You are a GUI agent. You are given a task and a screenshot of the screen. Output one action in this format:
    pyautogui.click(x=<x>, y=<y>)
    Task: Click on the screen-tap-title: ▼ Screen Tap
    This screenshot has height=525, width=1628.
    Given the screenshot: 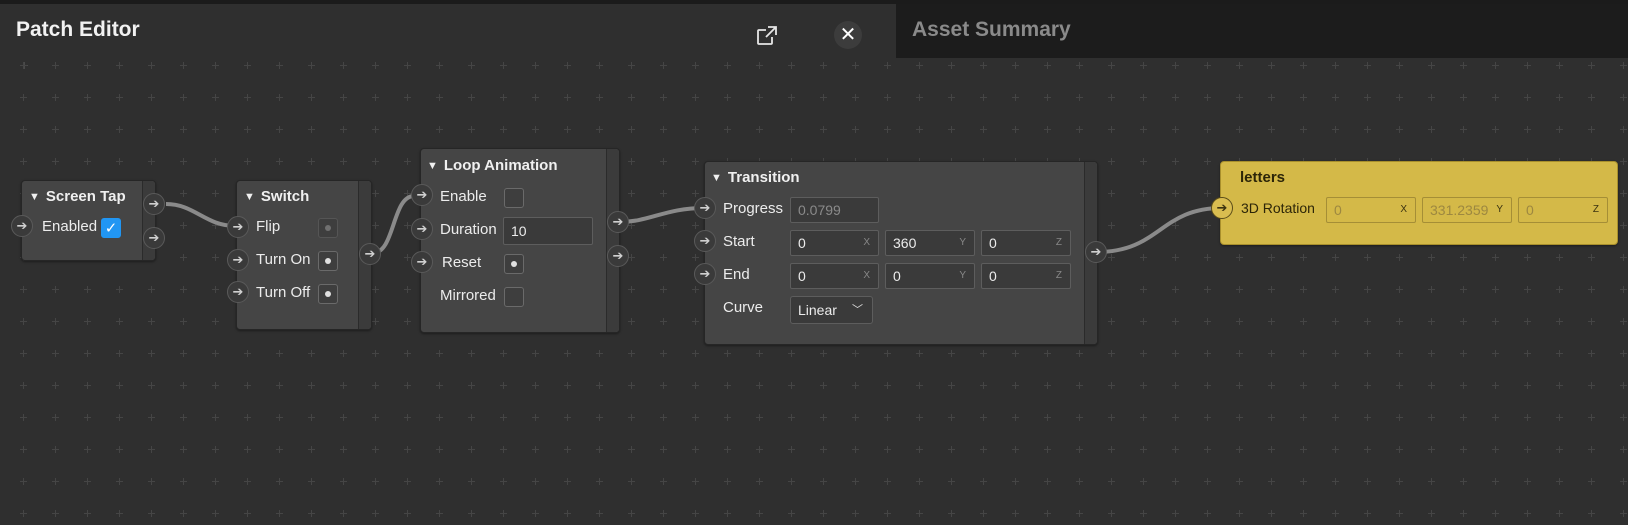 What is the action you would take?
    pyautogui.click(x=77, y=196)
    